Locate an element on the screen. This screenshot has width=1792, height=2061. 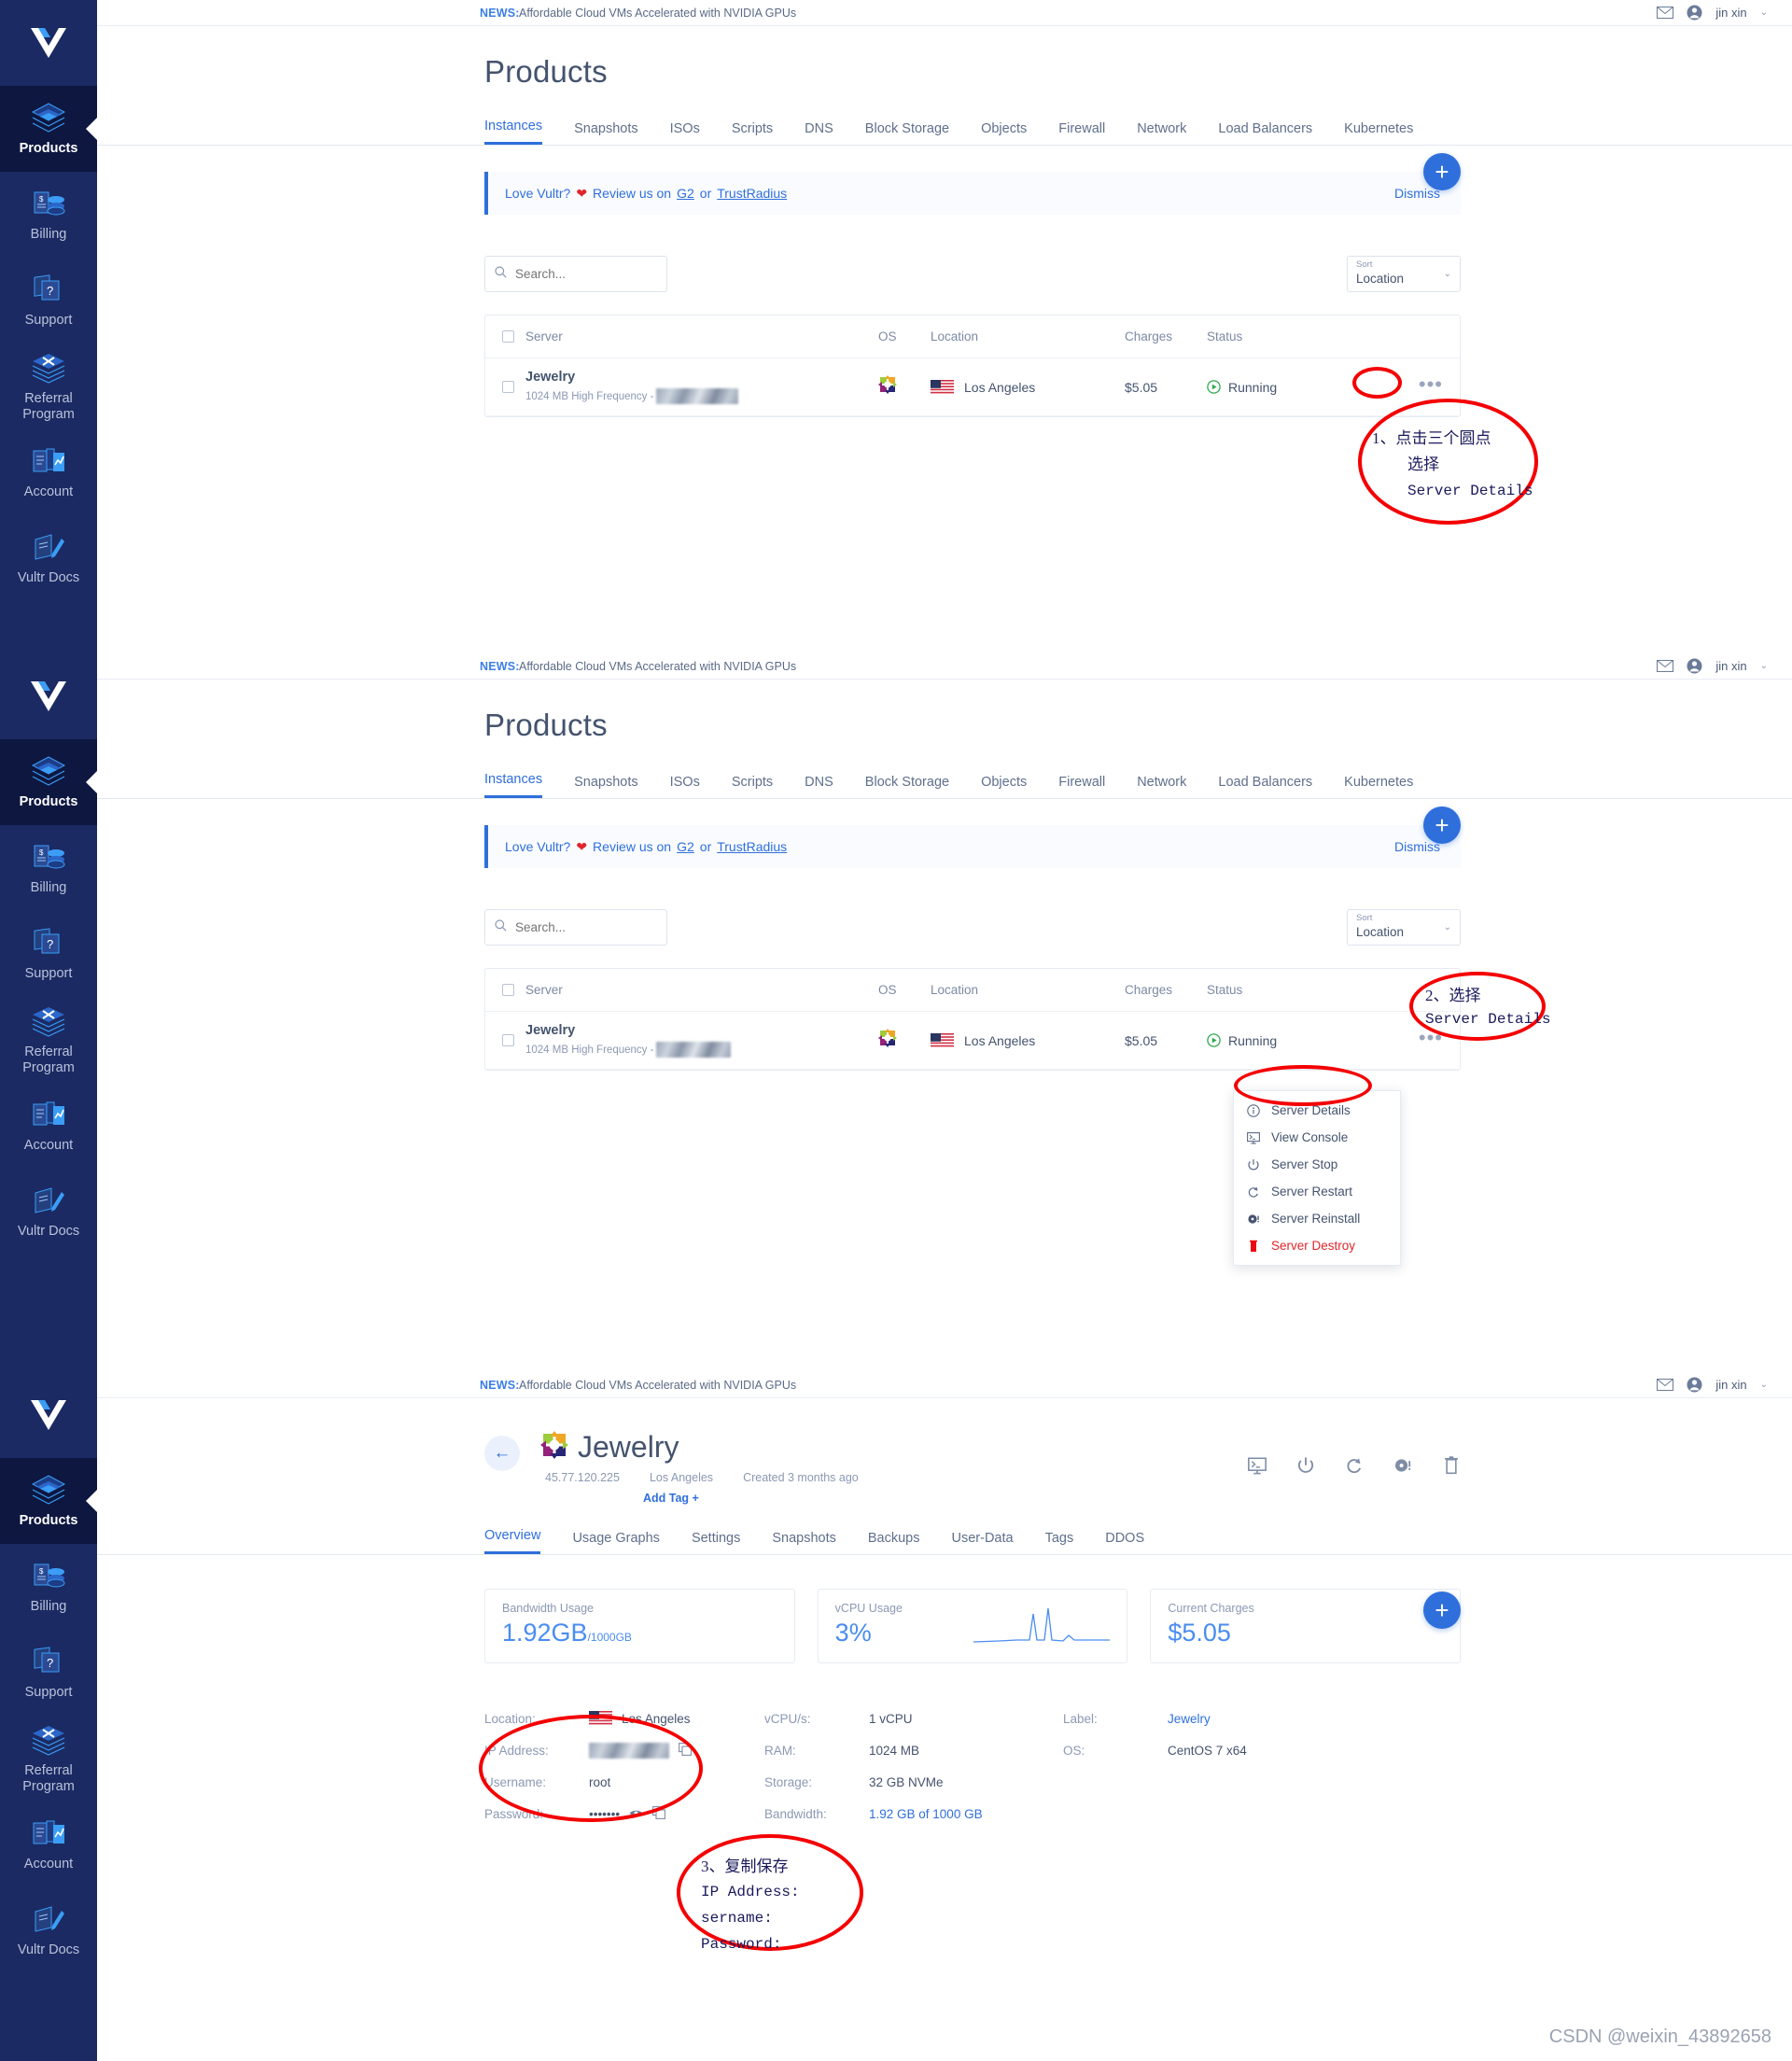
tab-user-data: User-Data is located at coordinates (983, 1542).